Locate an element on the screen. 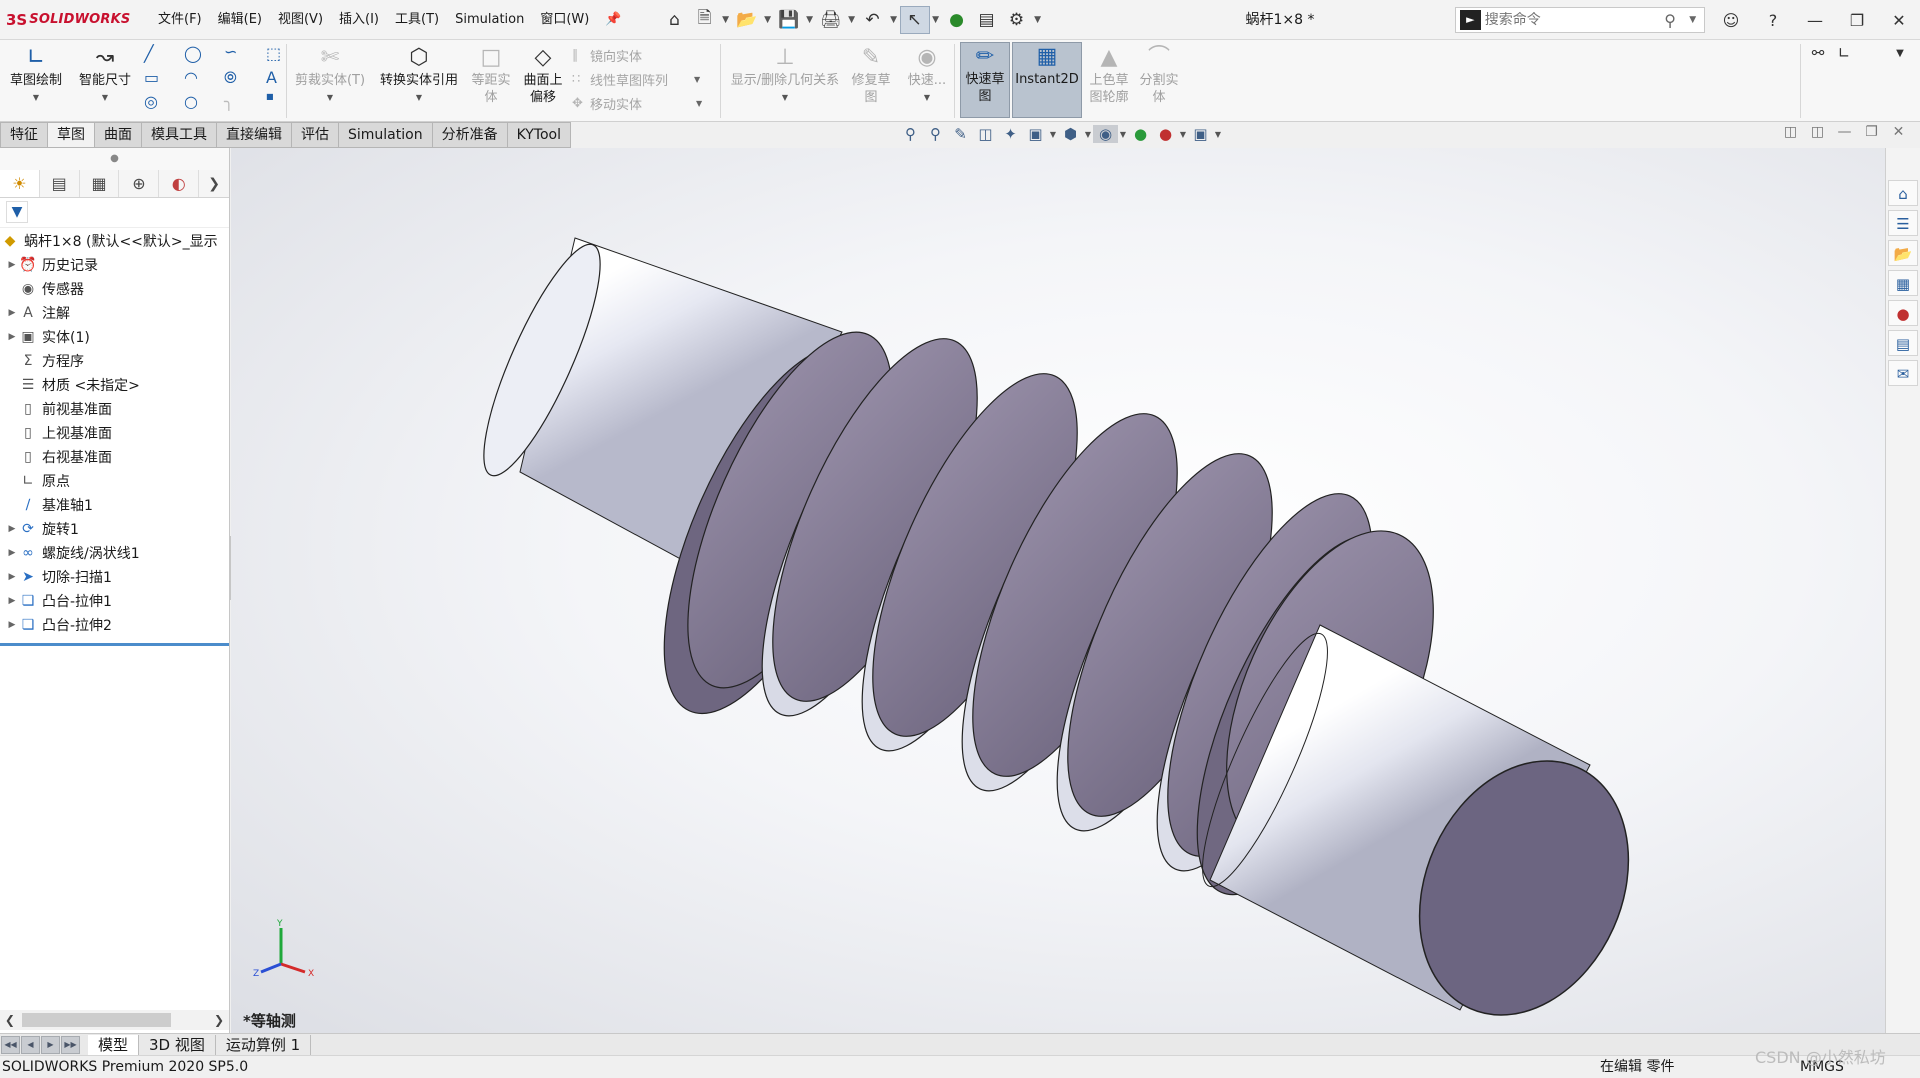 Image resolution: width=1920 pixels, height=1078 pixels. print-icon: 🖨 is located at coordinates (831, 20).